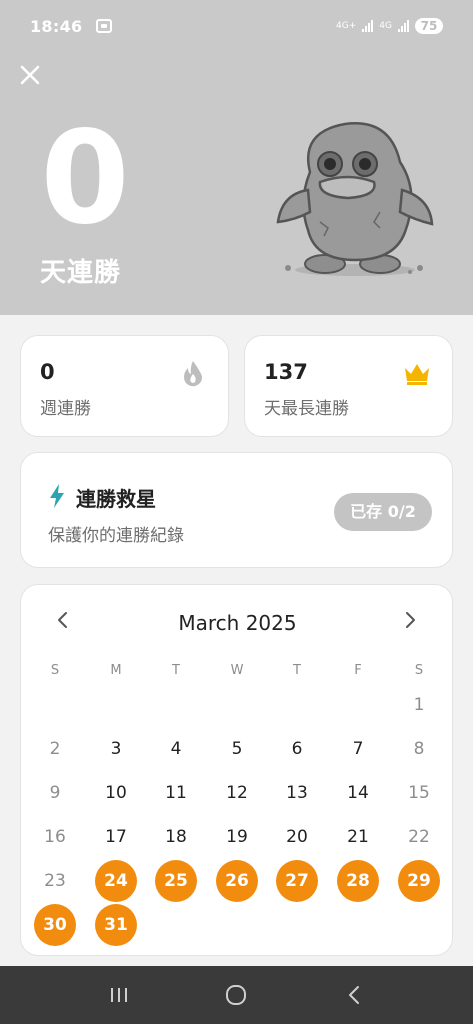  I want to click on calendar-day: 1, so click(419, 705).